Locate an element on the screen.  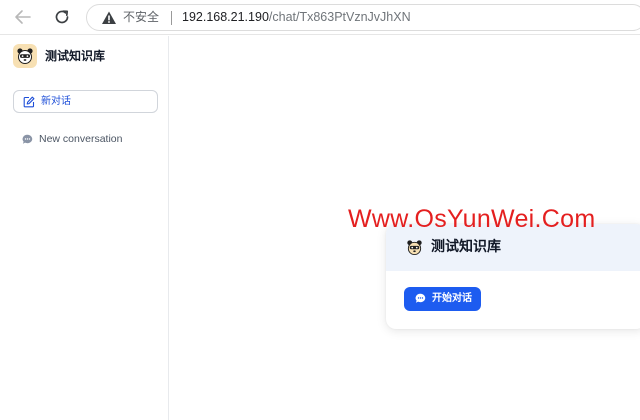
url-text: 192.168.21.190/chat/Tx863PtVznJvJhXN is located at coordinates (296, 17).